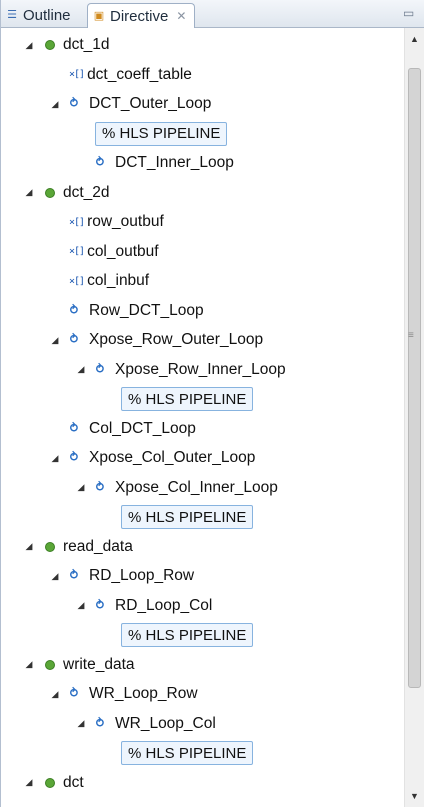 The height and width of the screenshot is (807, 424). Describe the element at coordinates (123, 251) in the screenshot. I see `tree-item-label: col_outbuf` at that location.